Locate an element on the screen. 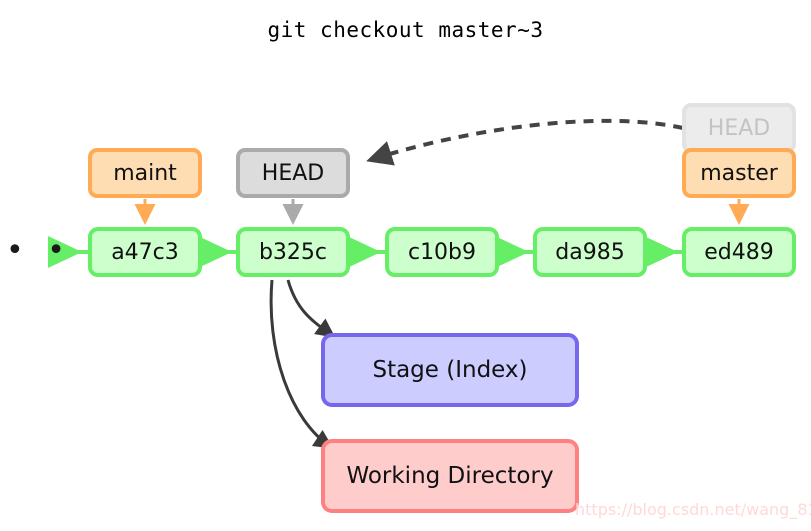  ref-master: master is located at coordinates (739, 173).